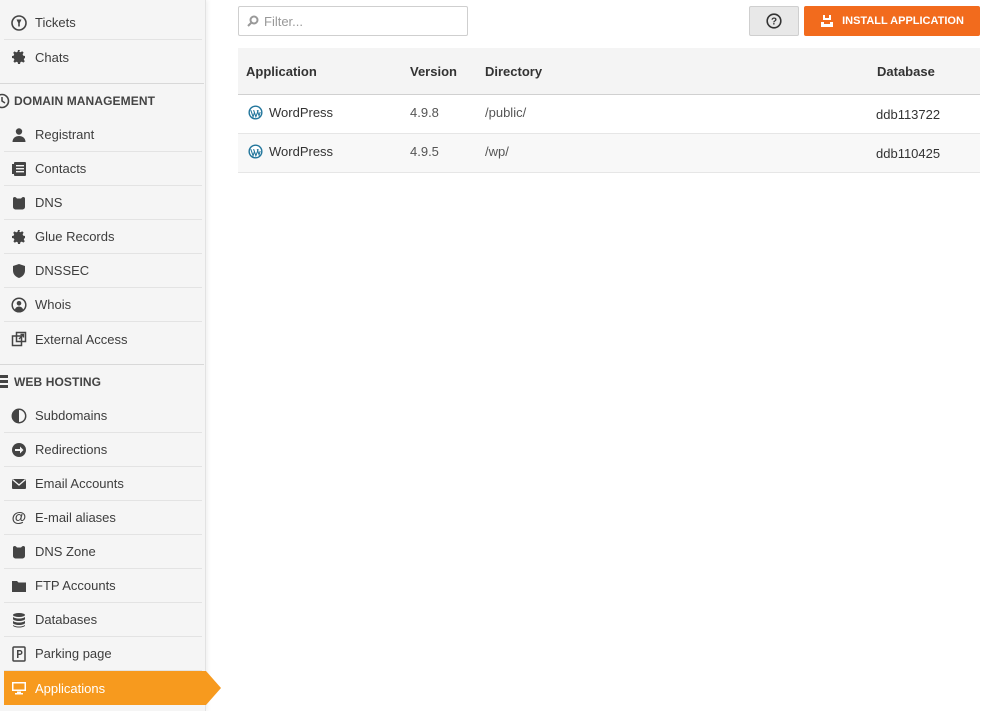  I want to click on sidebar-item-dns-zone: DNS Zone, so click(103, 552).